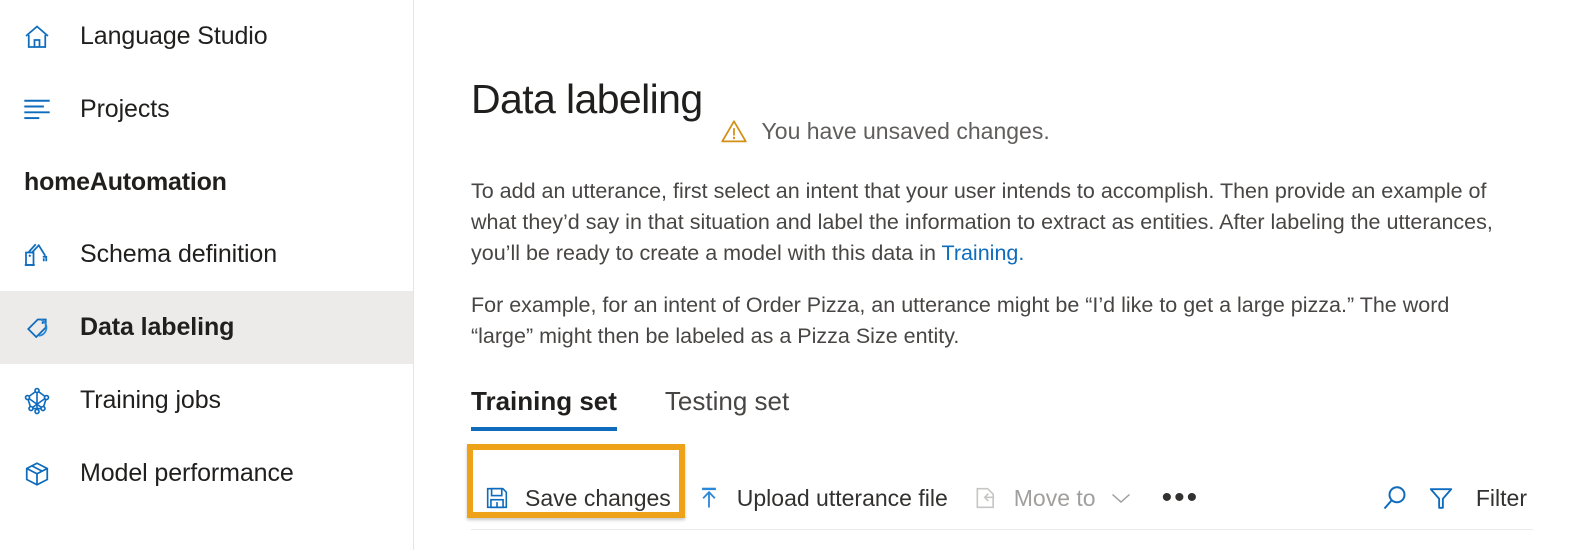 The height and width of the screenshot is (550, 1575). I want to click on warning-triangle-icon, so click(734, 131).